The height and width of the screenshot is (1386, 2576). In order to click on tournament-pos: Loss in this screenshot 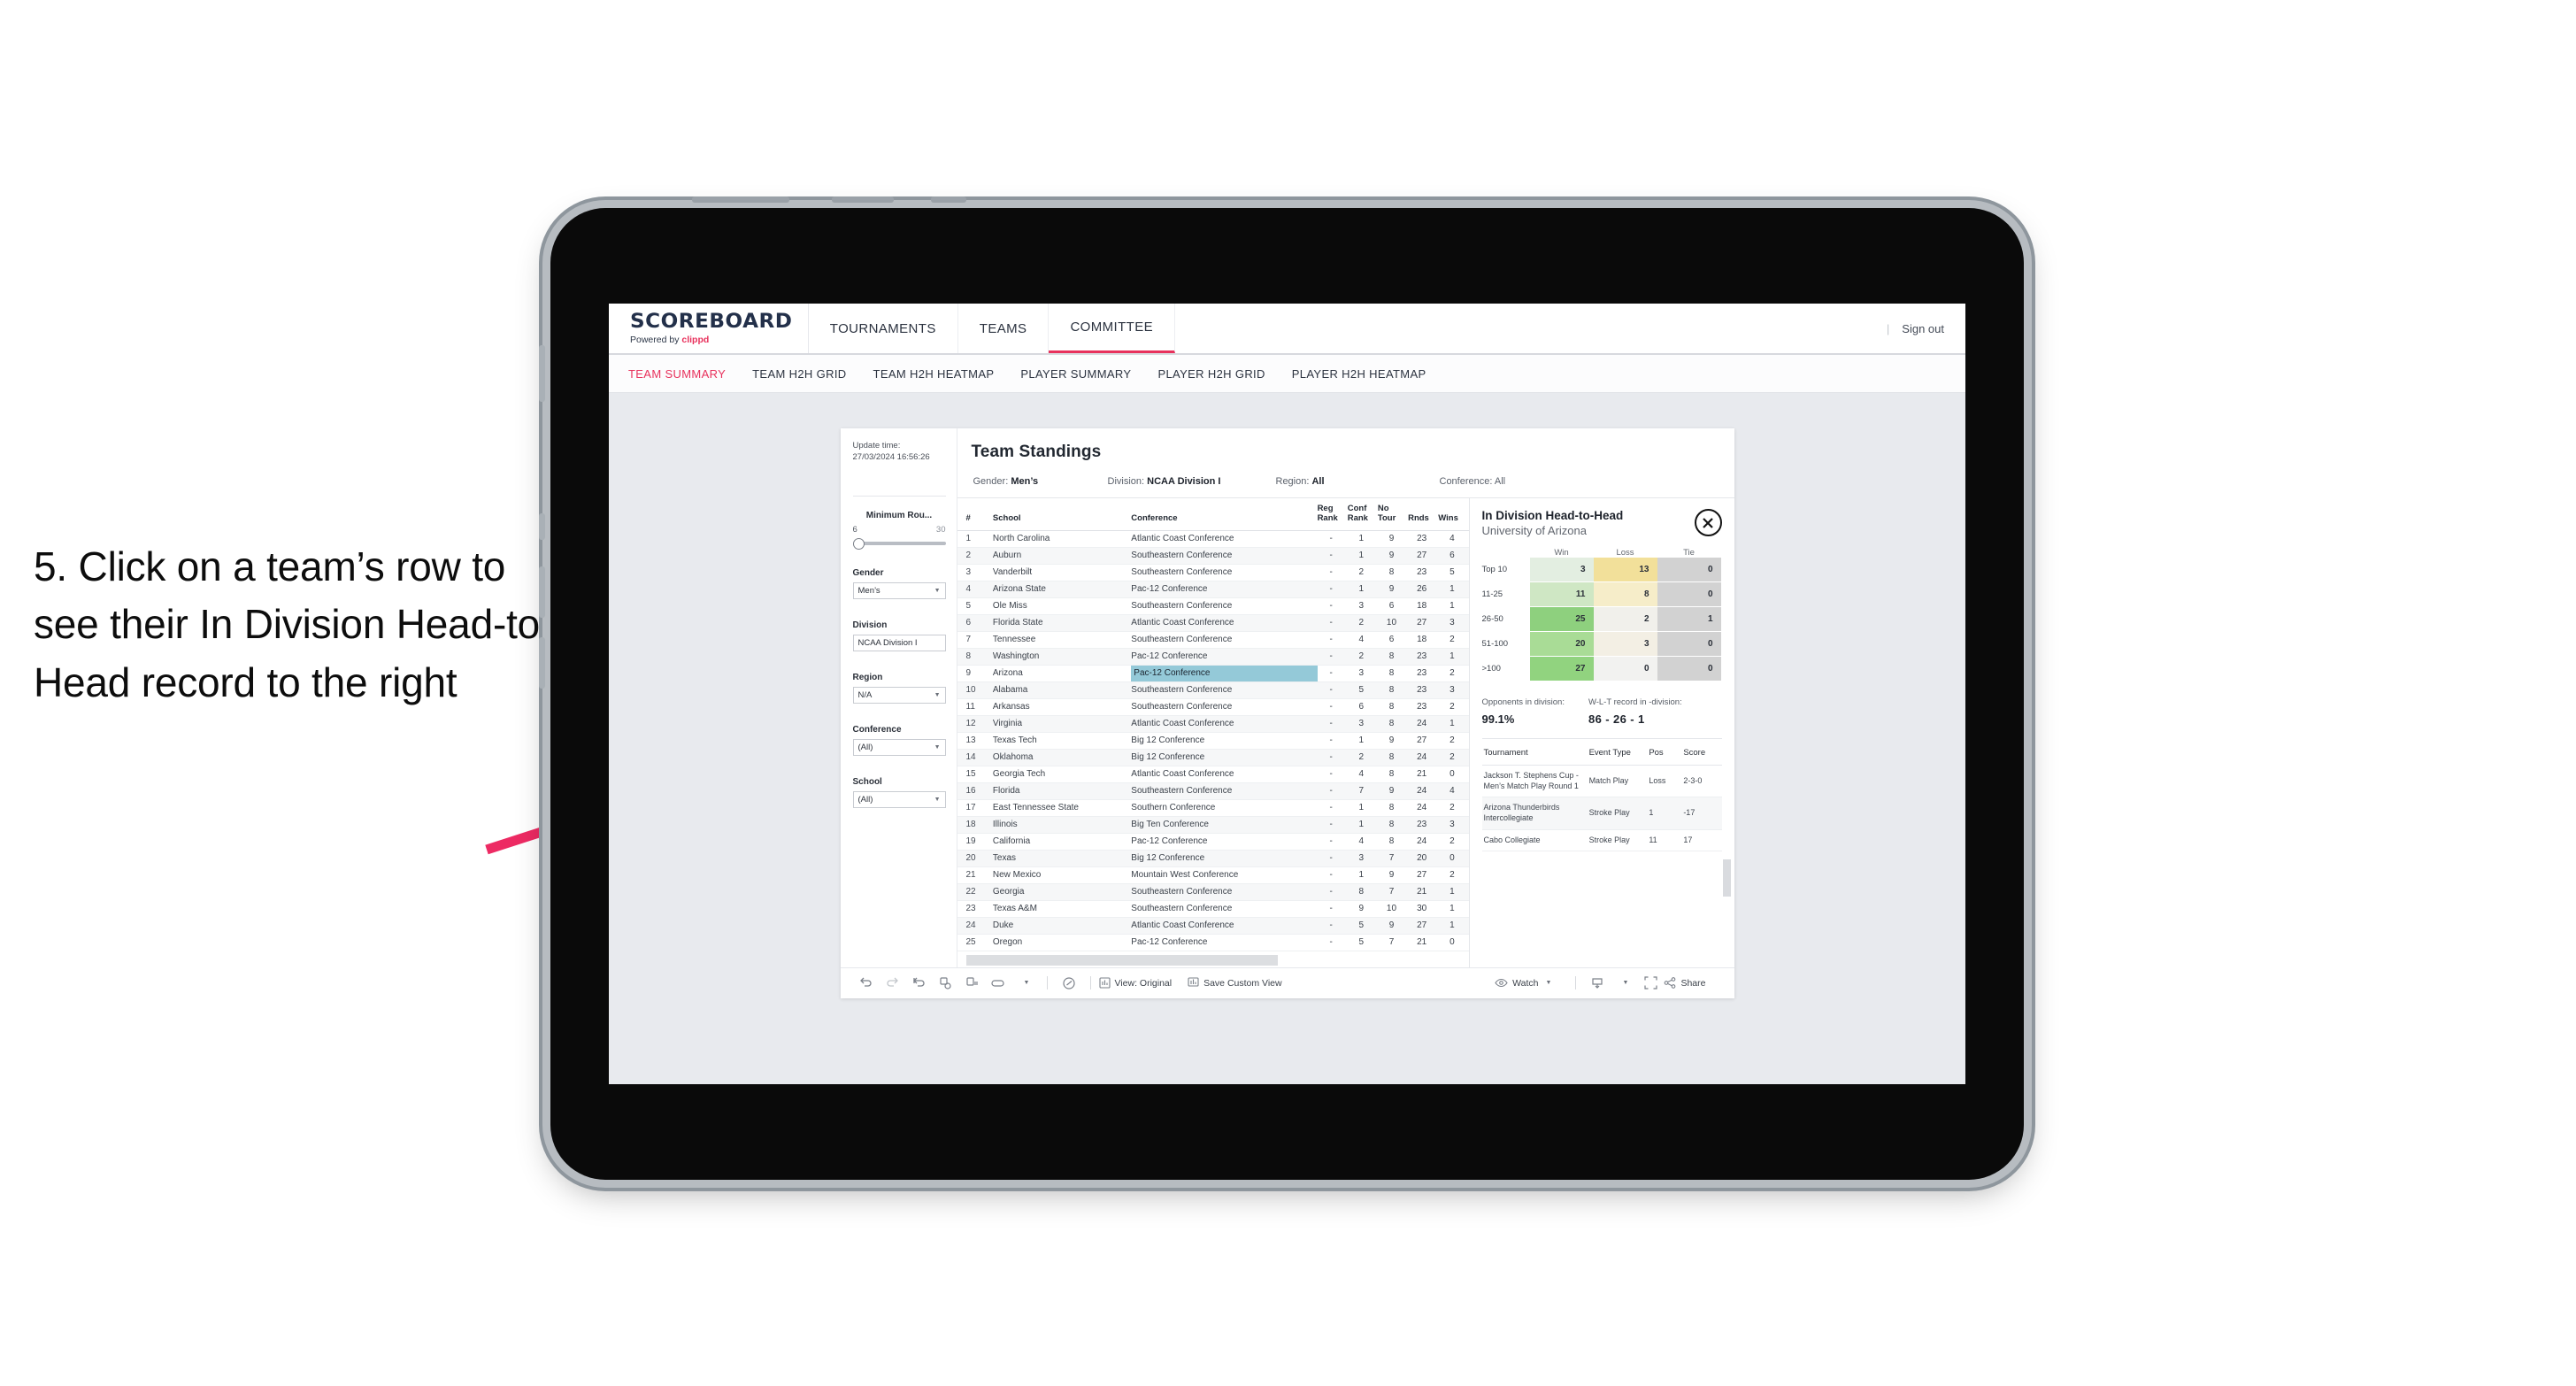, I will do `click(1664, 781)`.